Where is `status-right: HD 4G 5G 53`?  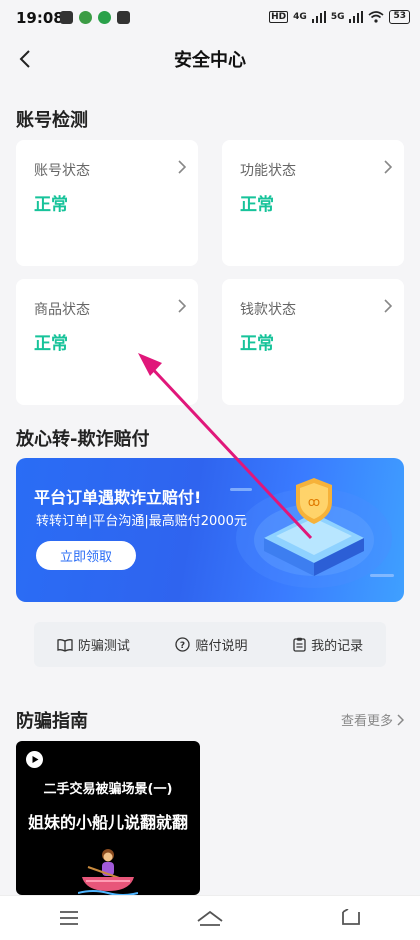
status-right: HD 4G 5G 53 is located at coordinates (339, 17).